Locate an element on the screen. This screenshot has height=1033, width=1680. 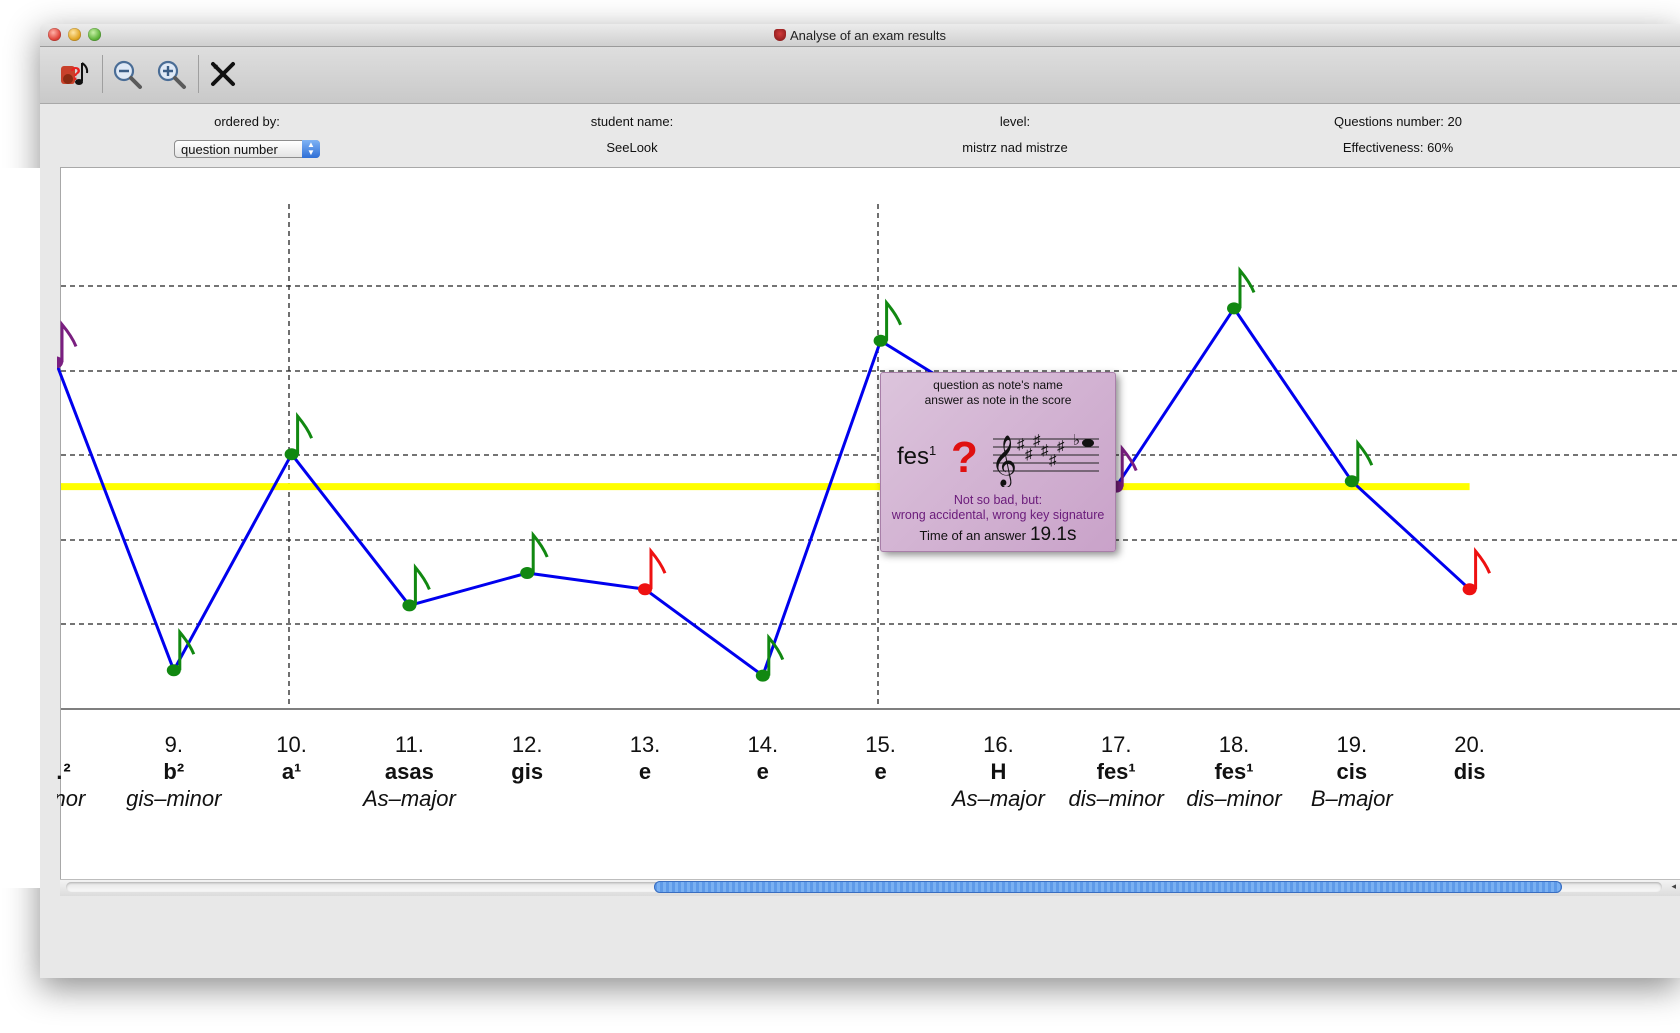
question-note-label: cis is located at coordinates (1352, 771).